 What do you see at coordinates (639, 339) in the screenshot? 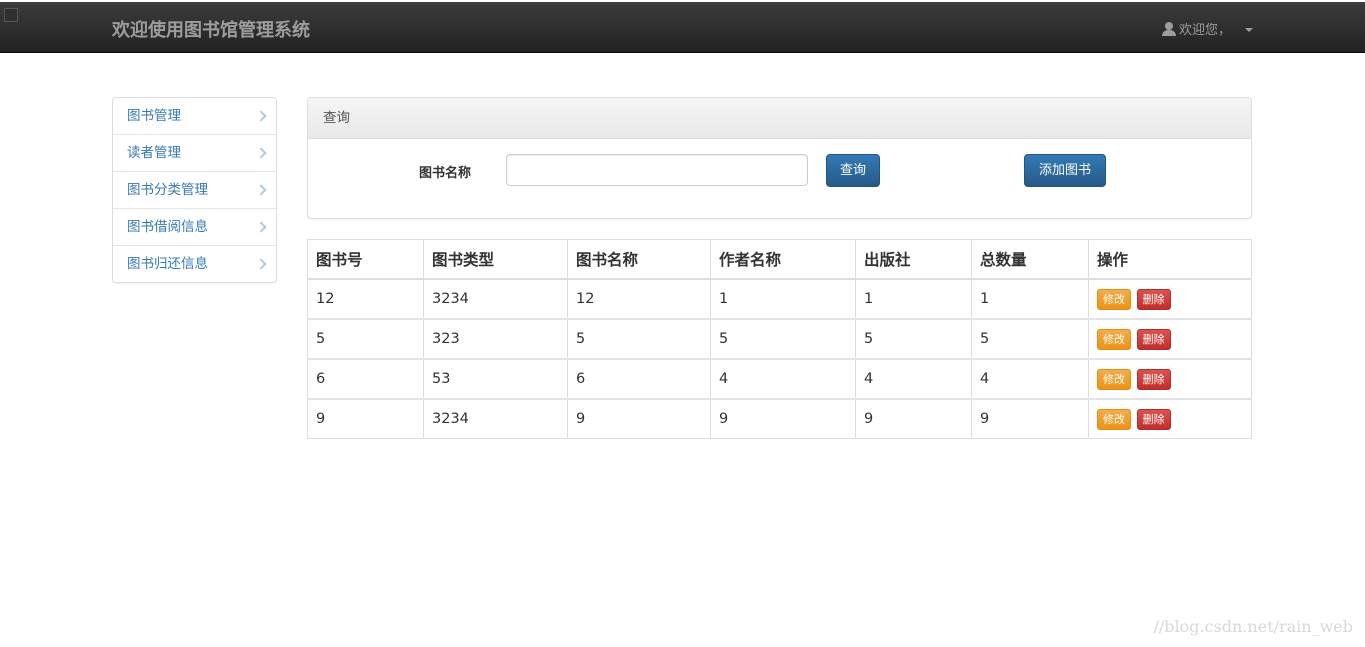
I see `cell-book-name: 5` at bounding box center [639, 339].